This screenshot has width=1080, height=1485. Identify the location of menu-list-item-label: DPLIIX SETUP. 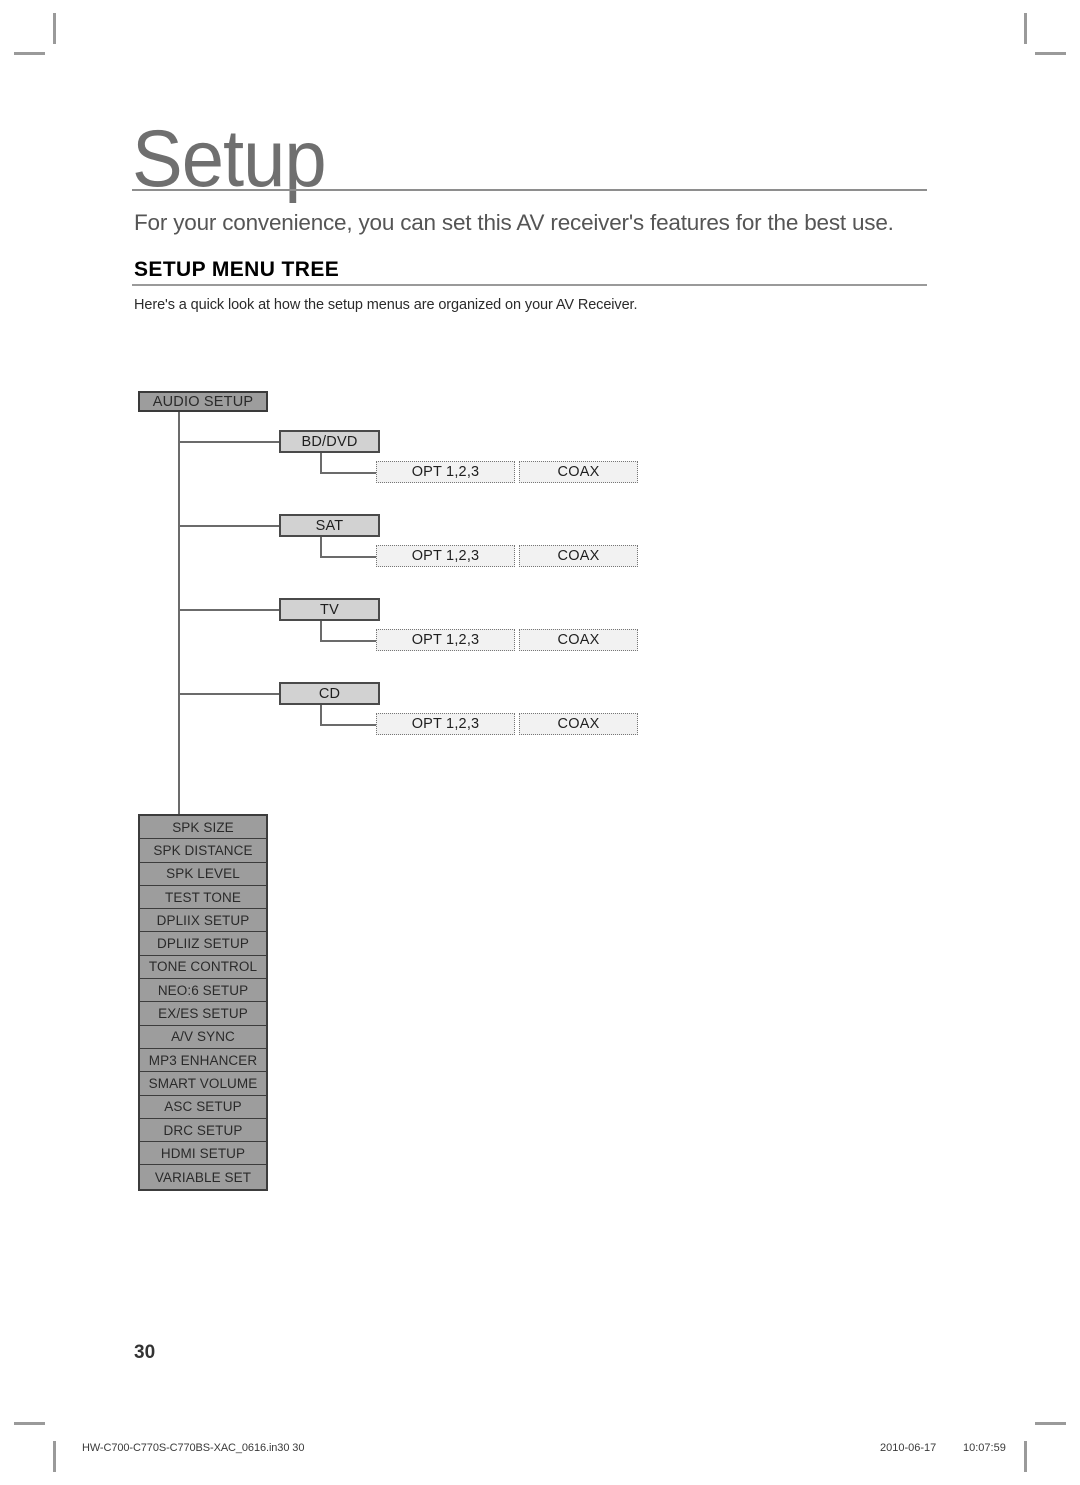
(203, 920).